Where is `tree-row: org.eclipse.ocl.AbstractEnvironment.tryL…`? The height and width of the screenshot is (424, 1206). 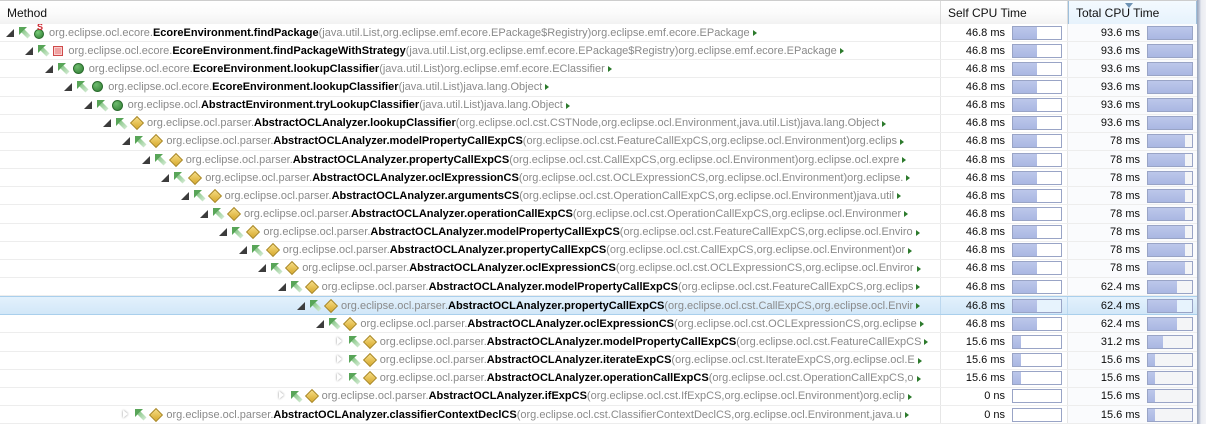
tree-row: org.eclipse.ocl.AbstractEnvironment.tryL… is located at coordinates (598, 105).